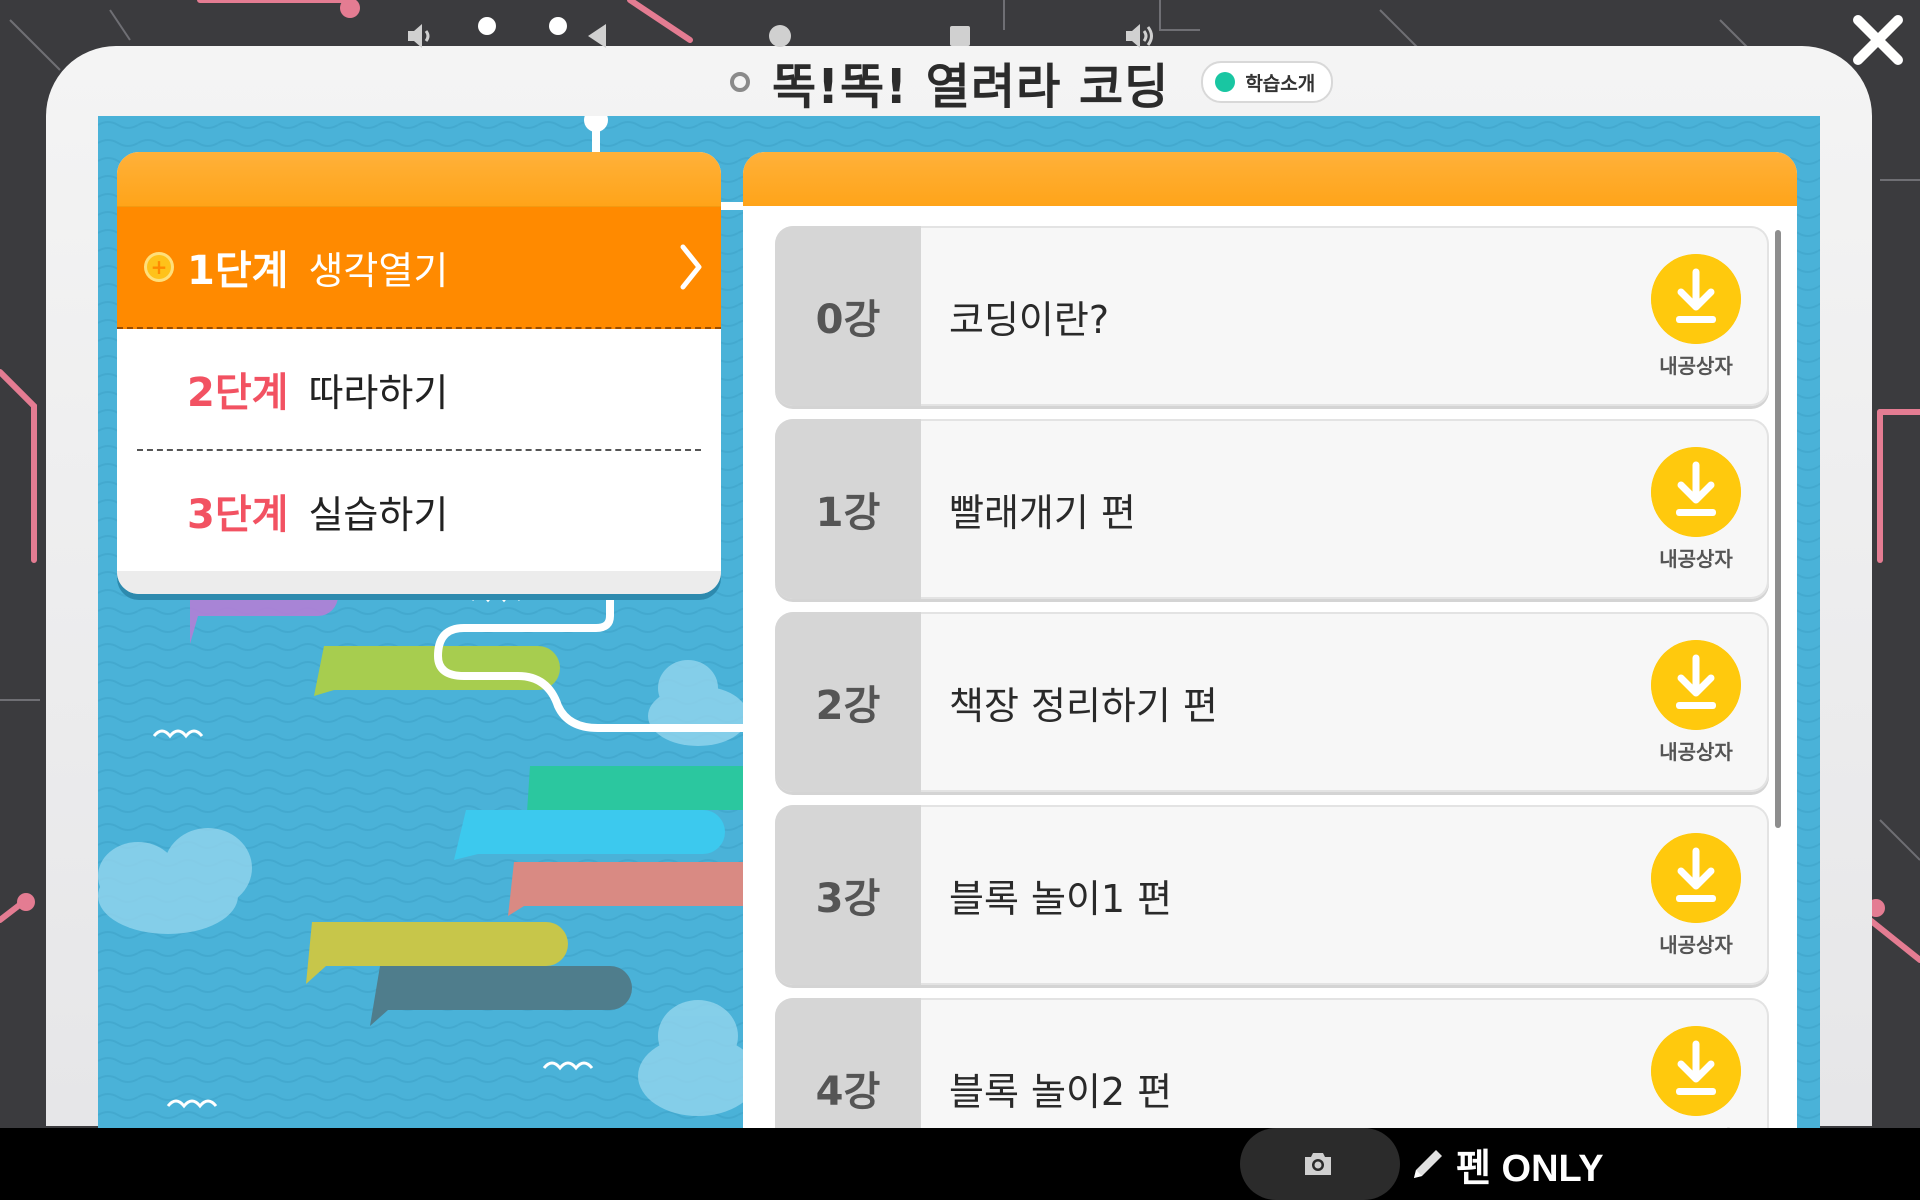  What do you see at coordinates (848, 702) in the screenshot?
I see `lesson-number: 2강` at bounding box center [848, 702].